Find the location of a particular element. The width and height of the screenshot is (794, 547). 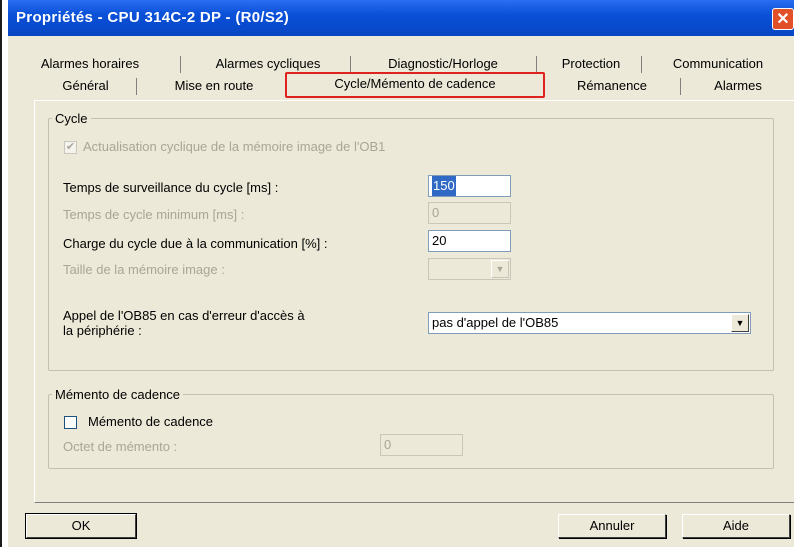

min-cycle-time-input: 0 is located at coordinates (469, 213).